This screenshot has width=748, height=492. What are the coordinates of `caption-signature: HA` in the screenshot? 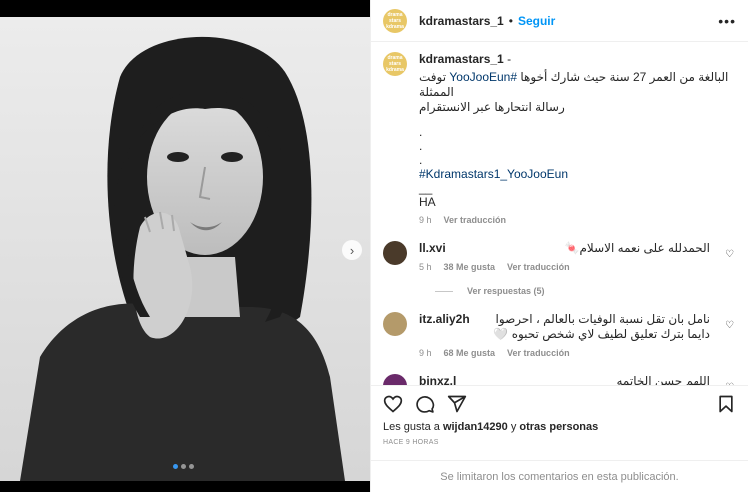 It's located at (427, 202).